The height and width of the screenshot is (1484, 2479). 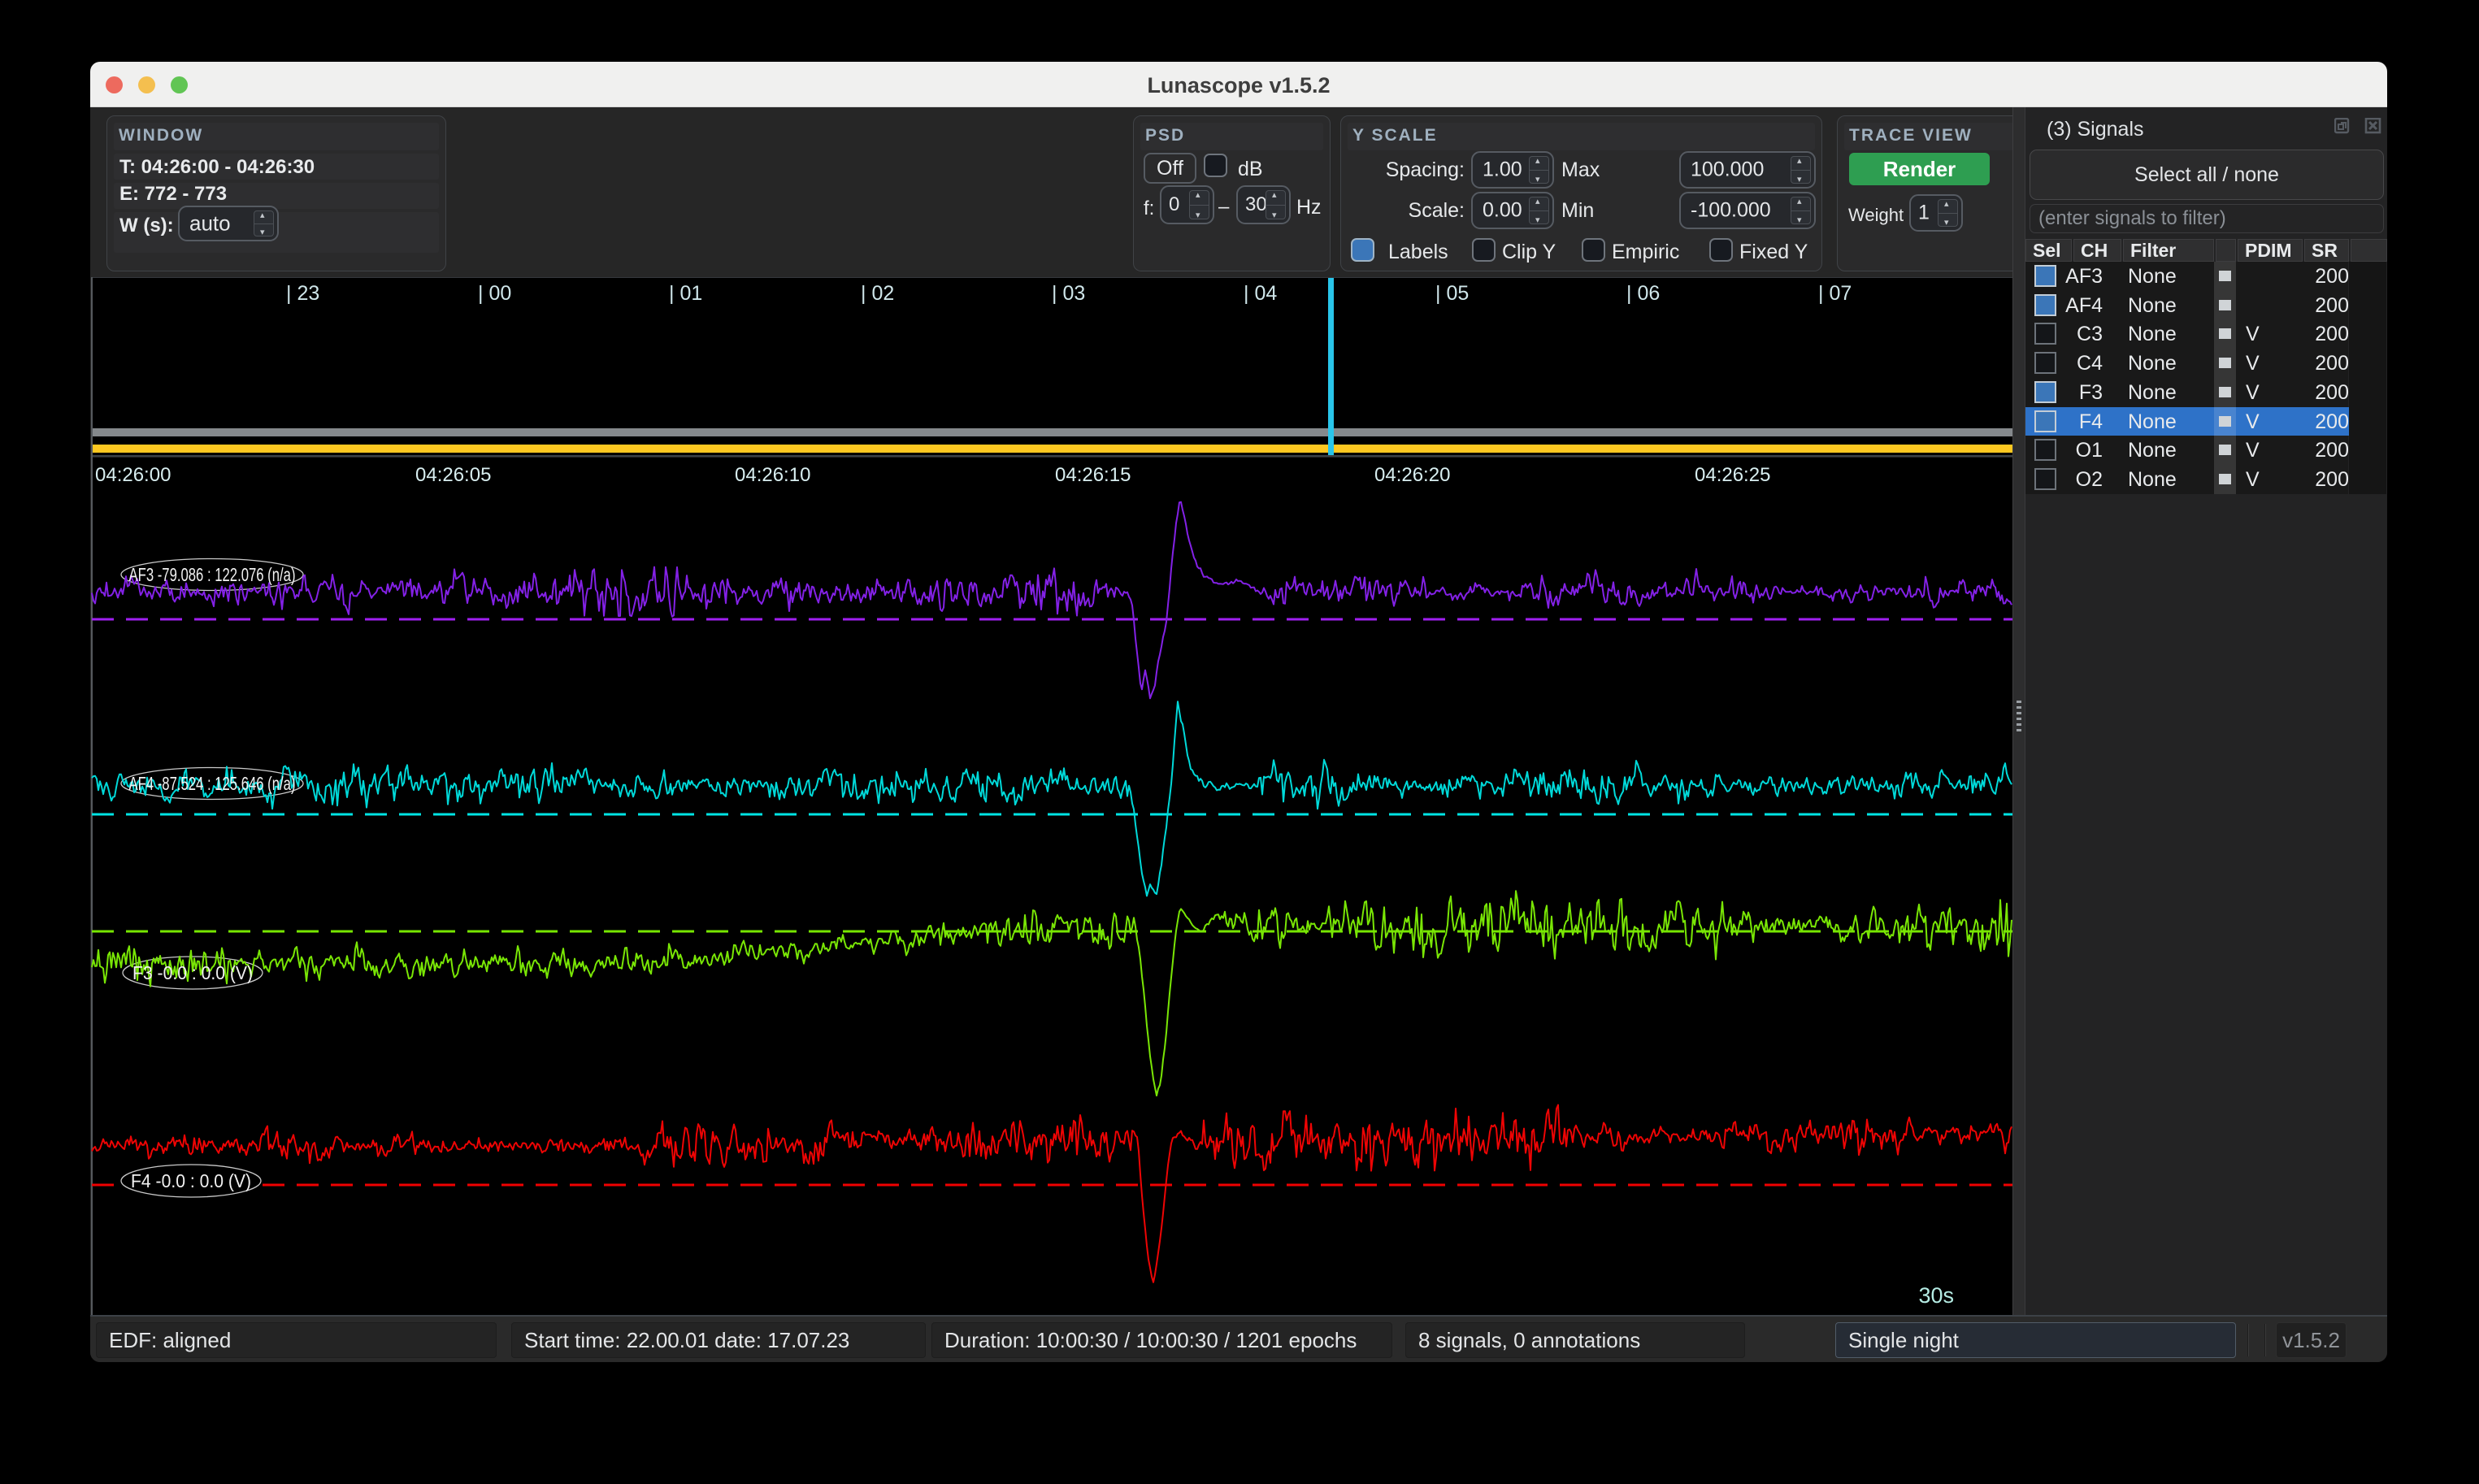 What do you see at coordinates (212, 783) in the screenshot?
I see `svg-text: AF4 -87.524 : 125.646 (n/a)` at bounding box center [212, 783].